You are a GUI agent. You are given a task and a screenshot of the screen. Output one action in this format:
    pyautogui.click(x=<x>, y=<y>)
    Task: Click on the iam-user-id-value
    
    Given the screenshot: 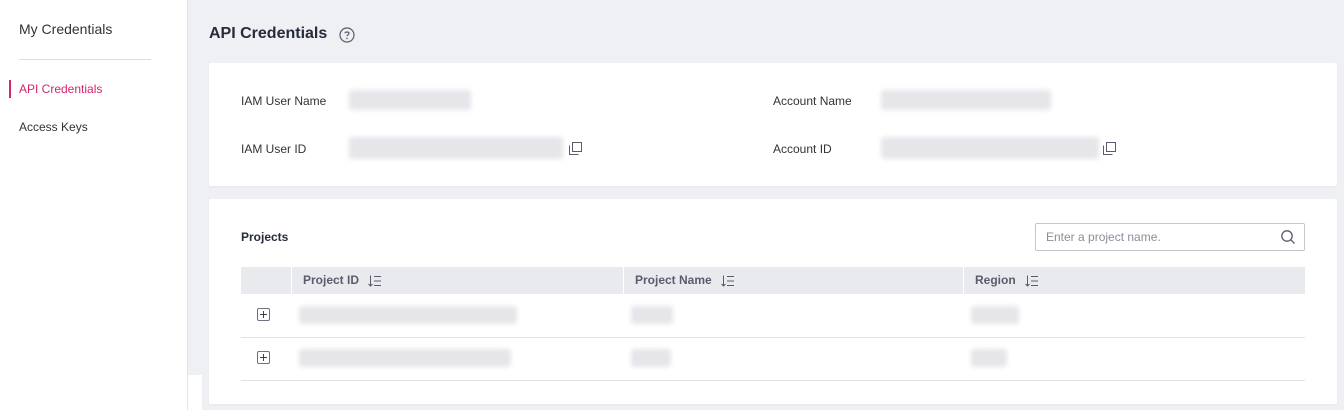 What is the action you would take?
    pyautogui.click(x=456, y=148)
    